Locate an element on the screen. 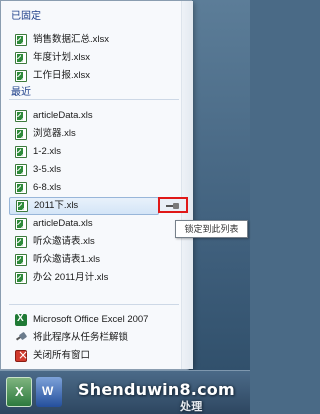 This screenshot has height=414, width=320. pinned-item: 工作日报.xlsx is located at coordinates (95, 76).